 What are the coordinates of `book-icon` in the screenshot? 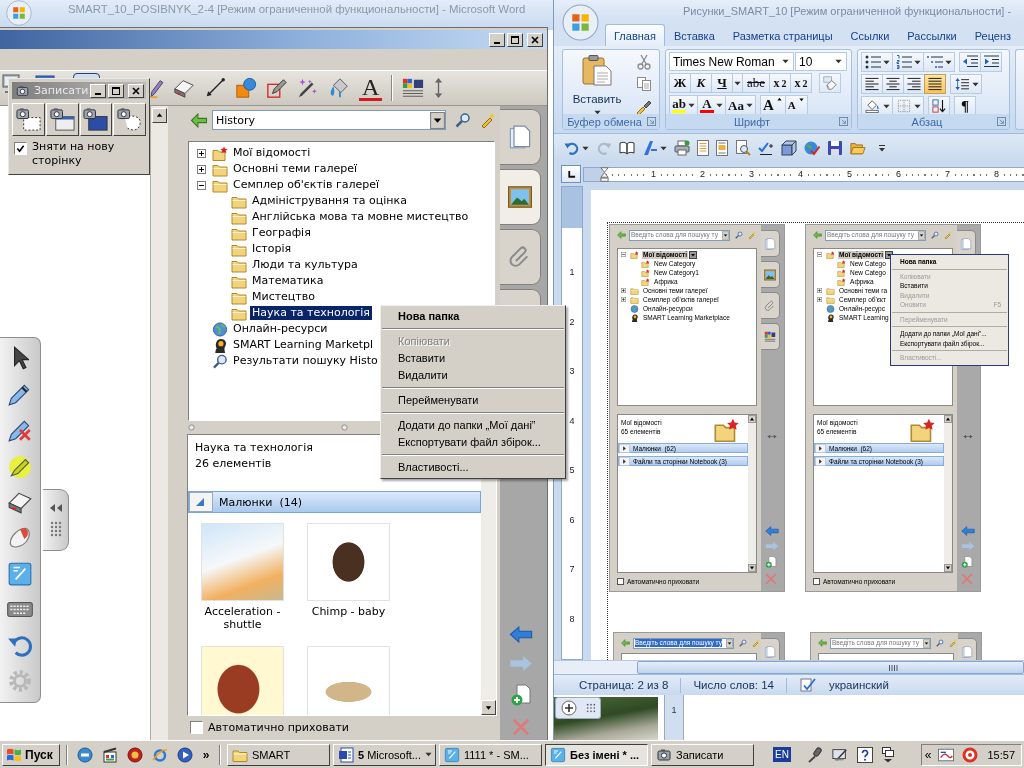 It's located at (627, 148).